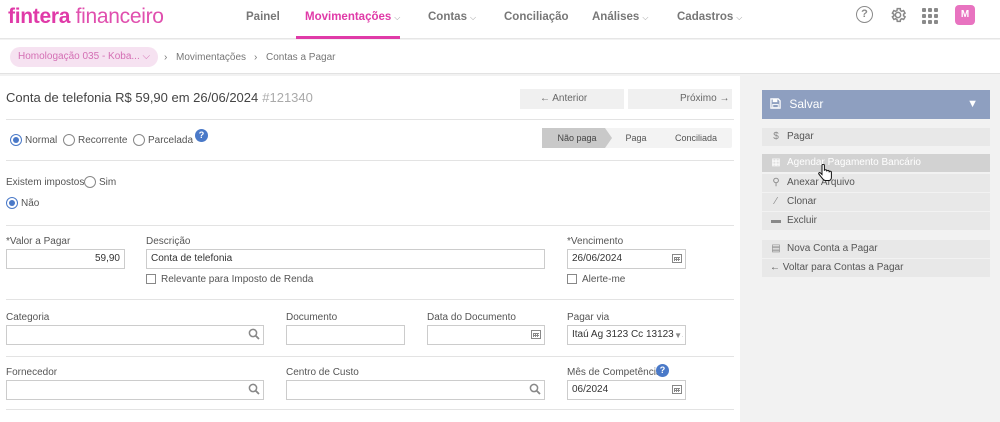 The width and height of the screenshot is (1000, 422). What do you see at coordinates (626, 390) in the screenshot?
I see `competencia-input: 06/2024` at bounding box center [626, 390].